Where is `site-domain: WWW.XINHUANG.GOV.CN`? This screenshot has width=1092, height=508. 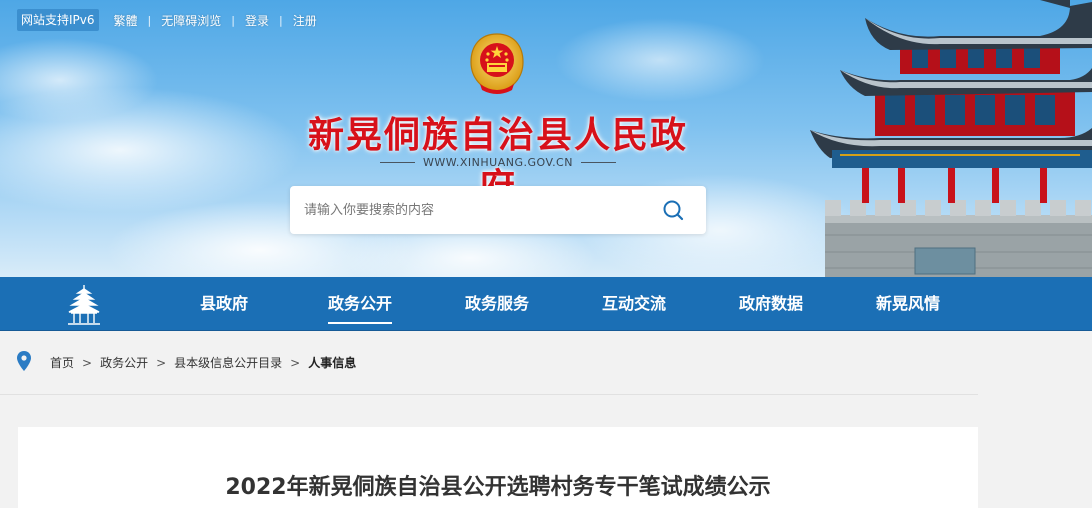 site-domain: WWW.XINHUANG.GOV.CN is located at coordinates (498, 162).